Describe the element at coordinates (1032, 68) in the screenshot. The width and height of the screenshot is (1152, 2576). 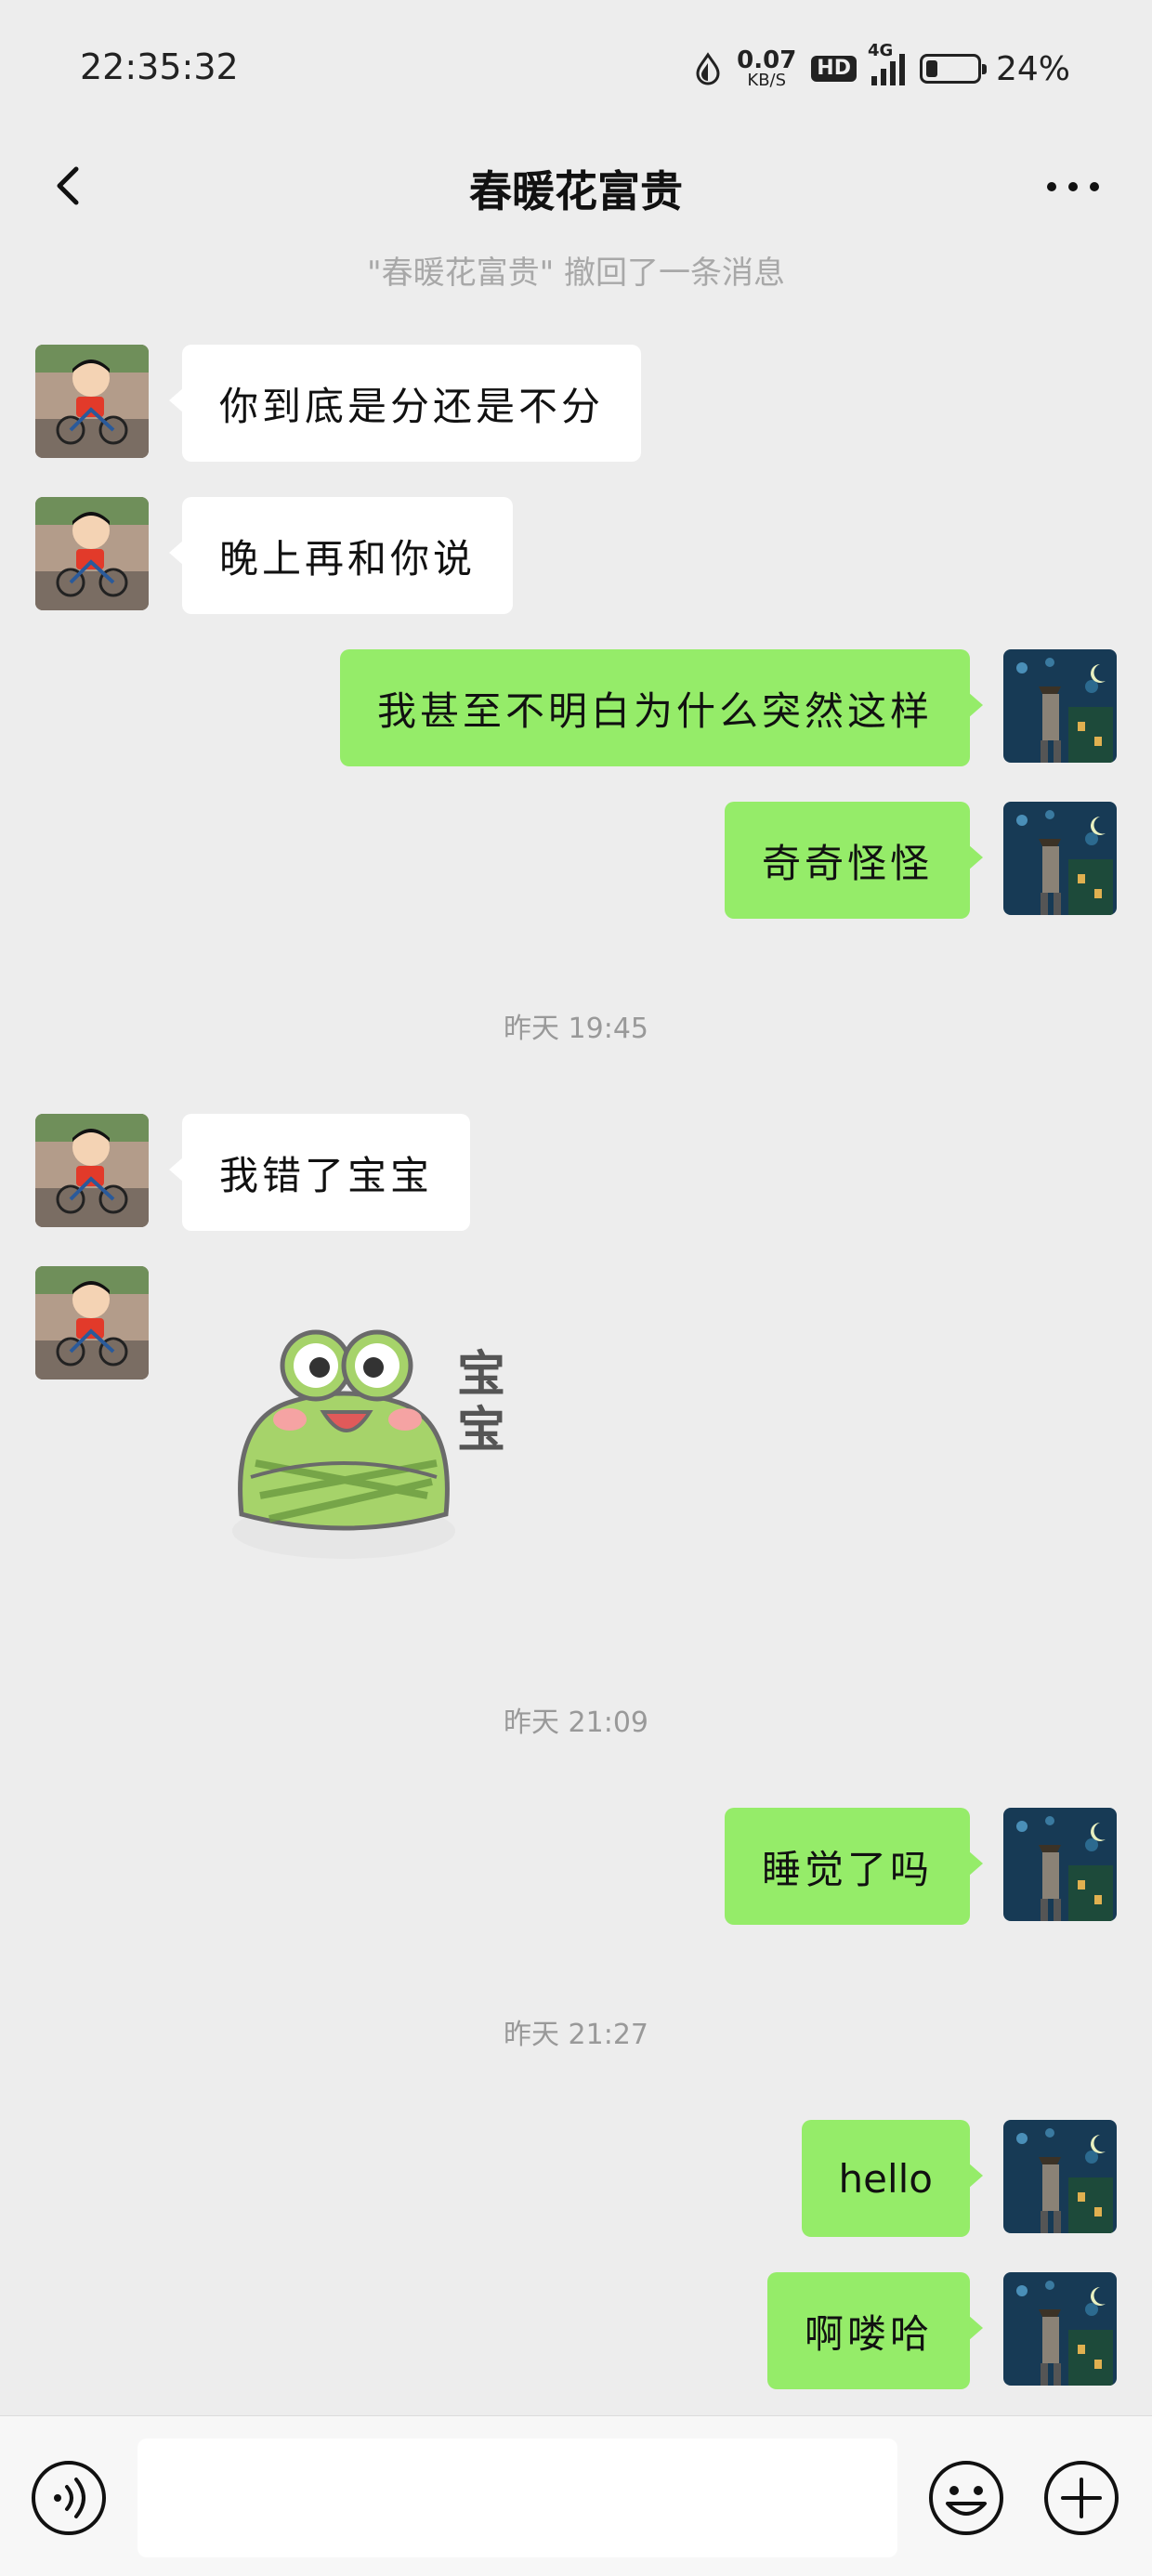
I see `battery-text: 24%` at that location.